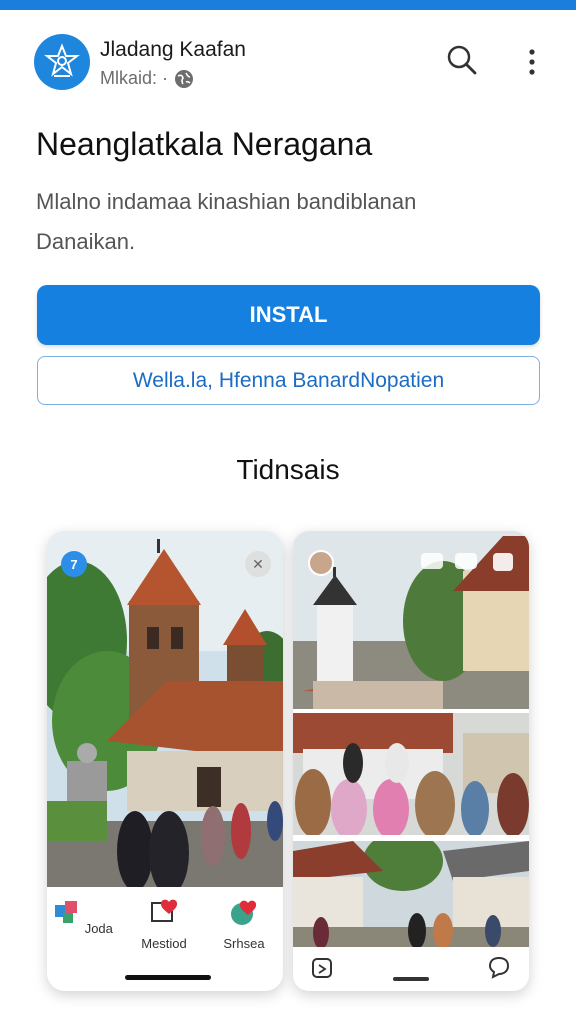 The width and height of the screenshot is (576, 1024). Describe the element at coordinates (62, 62) in the screenshot. I see `emblem-icon` at that location.